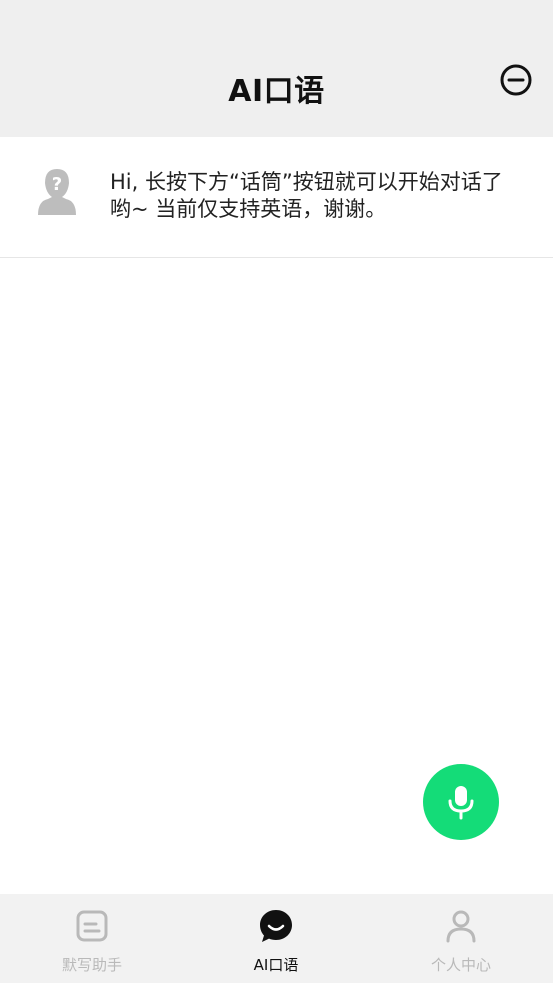 This screenshot has height=983, width=553. I want to click on welcome-message: ? Hi, 长按下方“话筒”按钮就可以开始对话了哟~ 当前仅支持英语，谢谢。, so click(276, 197).